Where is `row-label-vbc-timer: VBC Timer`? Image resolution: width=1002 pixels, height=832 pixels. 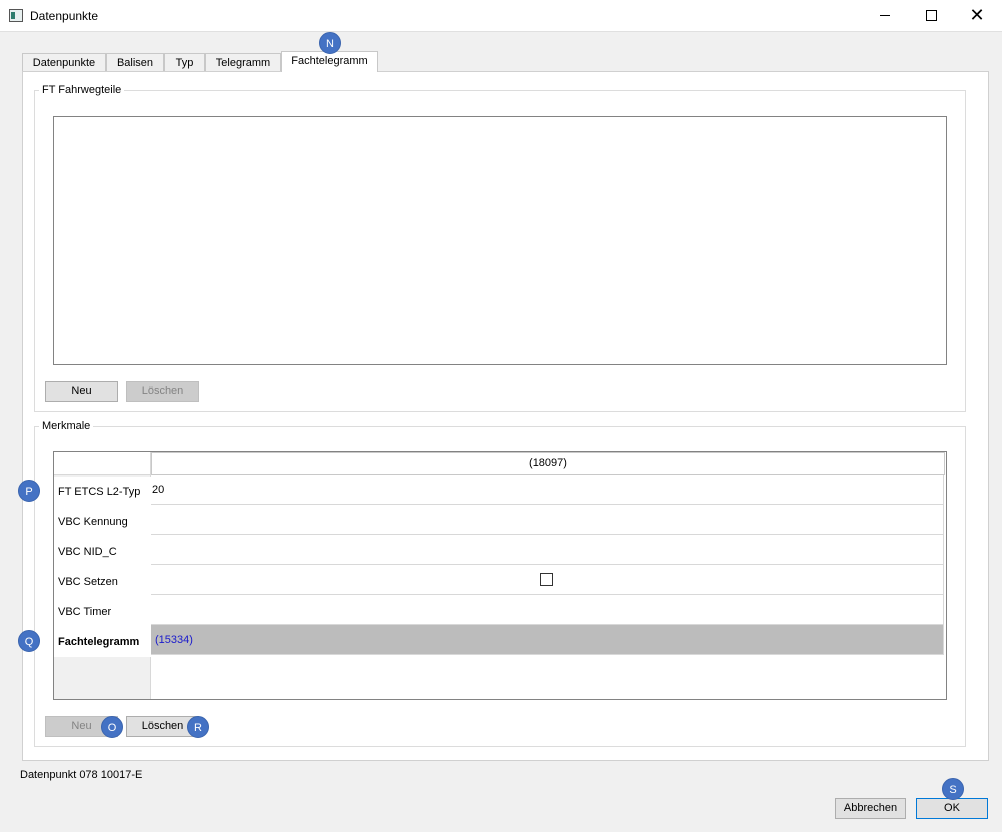 row-label-vbc-timer: VBC Timer is located at coordinates (102, 612).